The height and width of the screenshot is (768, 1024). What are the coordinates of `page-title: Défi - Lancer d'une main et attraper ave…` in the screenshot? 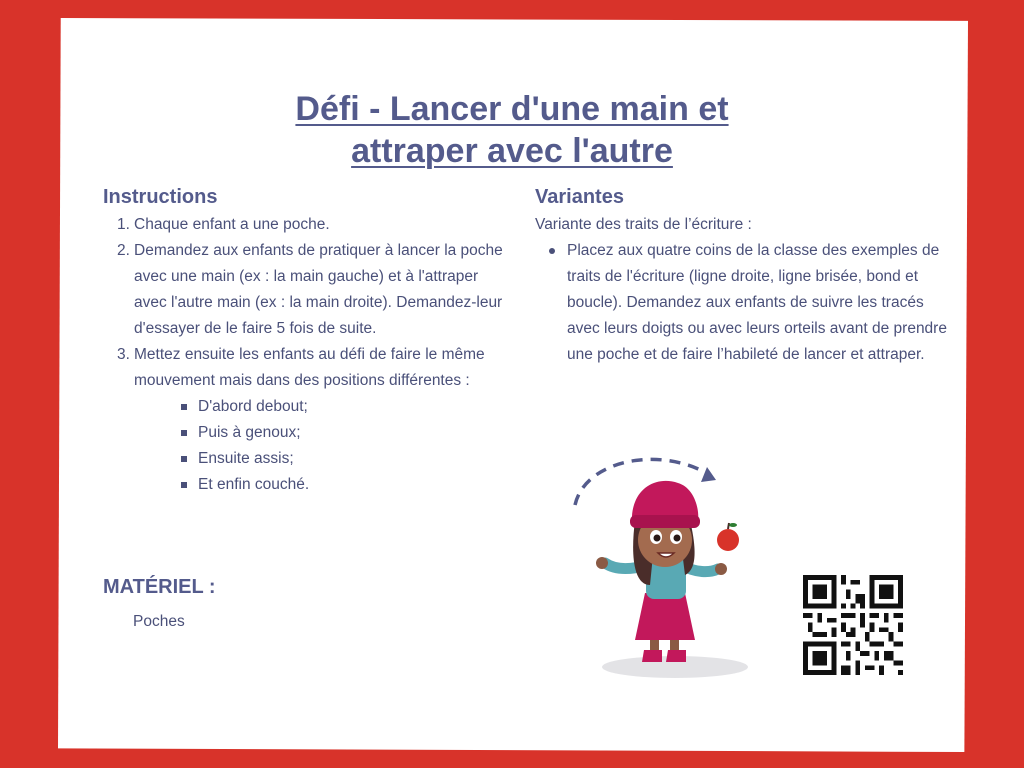 It's located at (512, 130).